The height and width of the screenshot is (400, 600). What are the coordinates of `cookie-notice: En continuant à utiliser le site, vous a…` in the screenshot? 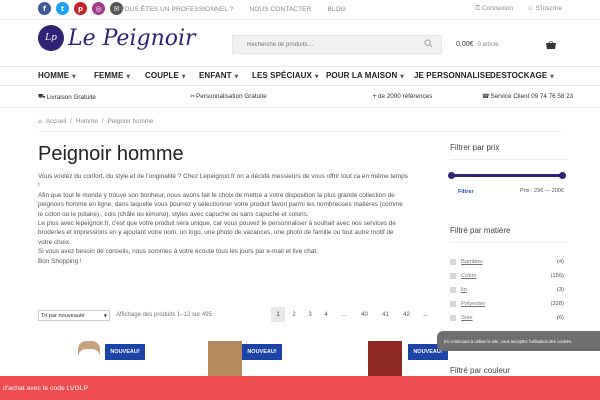 It's located at (518, 341).